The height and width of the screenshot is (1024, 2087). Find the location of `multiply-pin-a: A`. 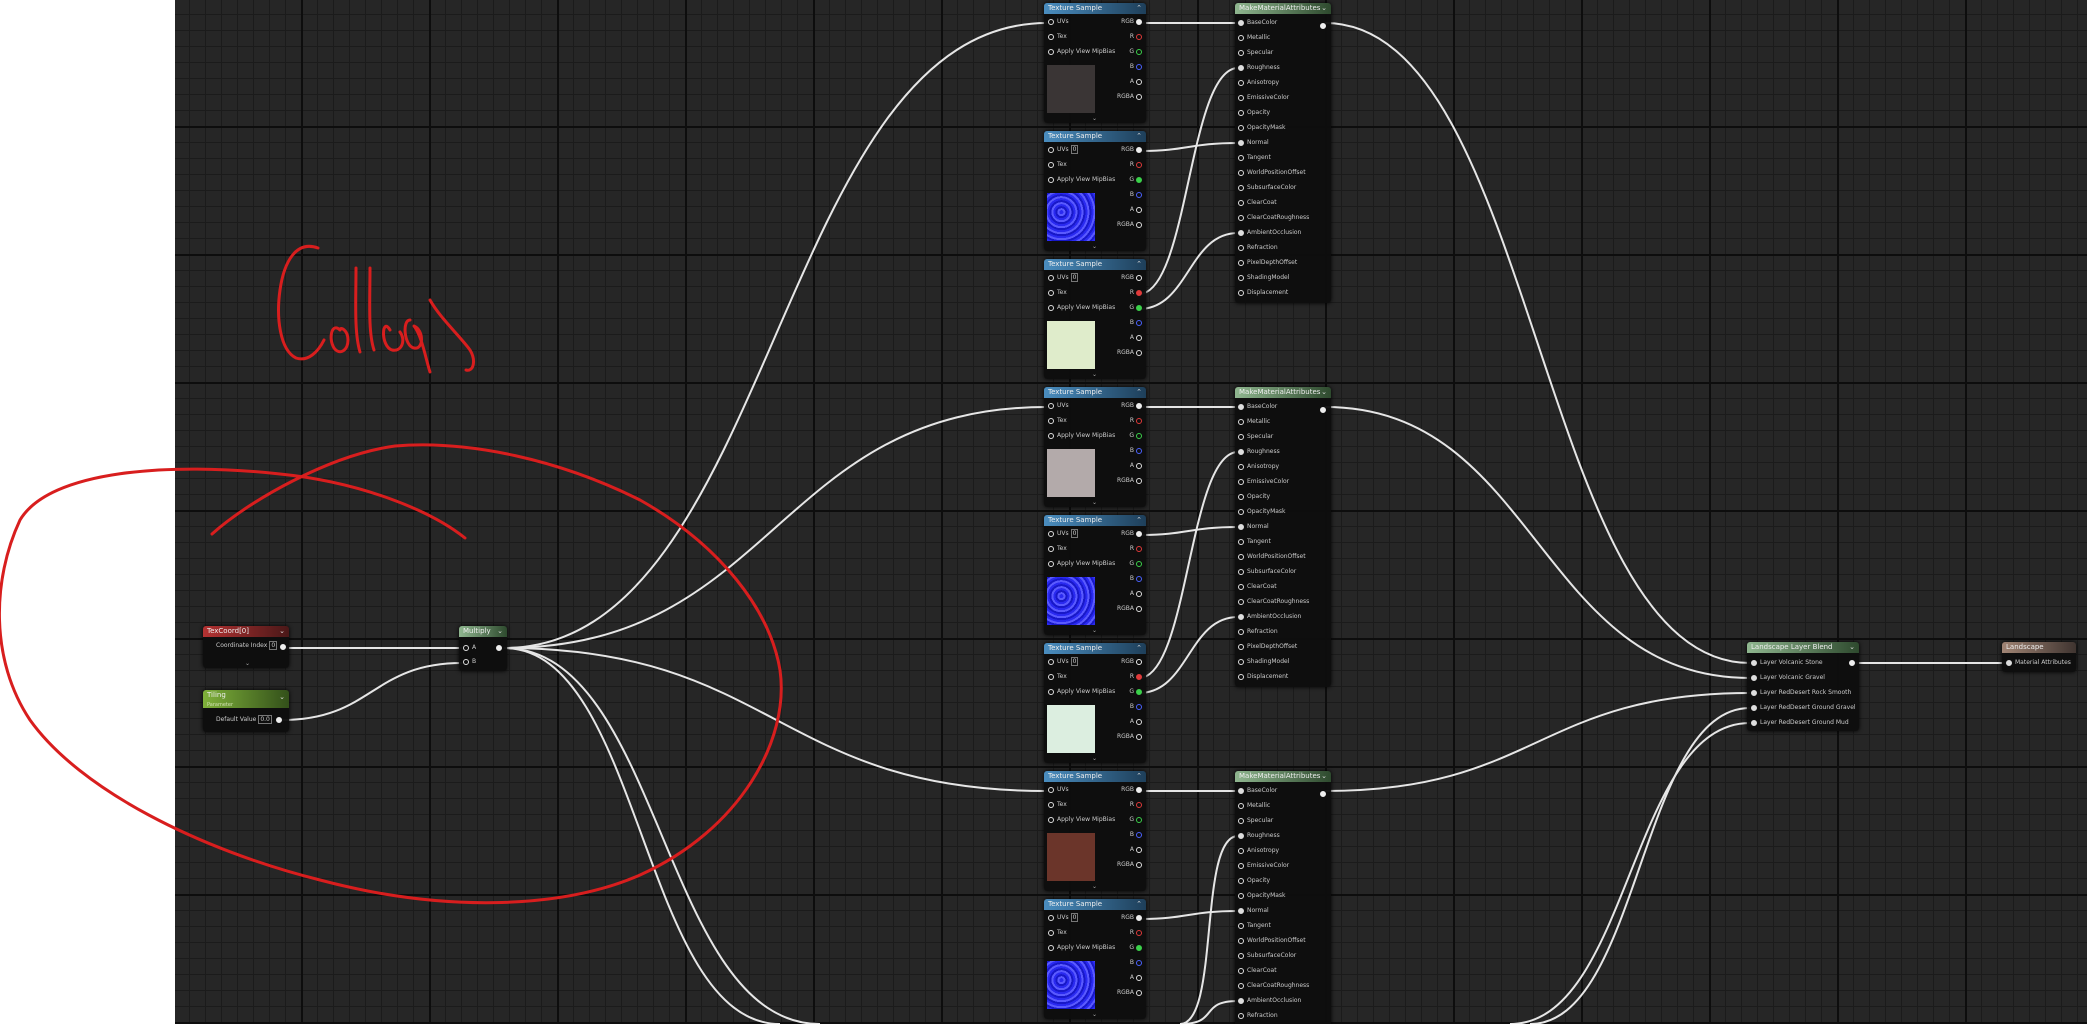

multiply-pin-a: A is located at coordinates (469, 648).